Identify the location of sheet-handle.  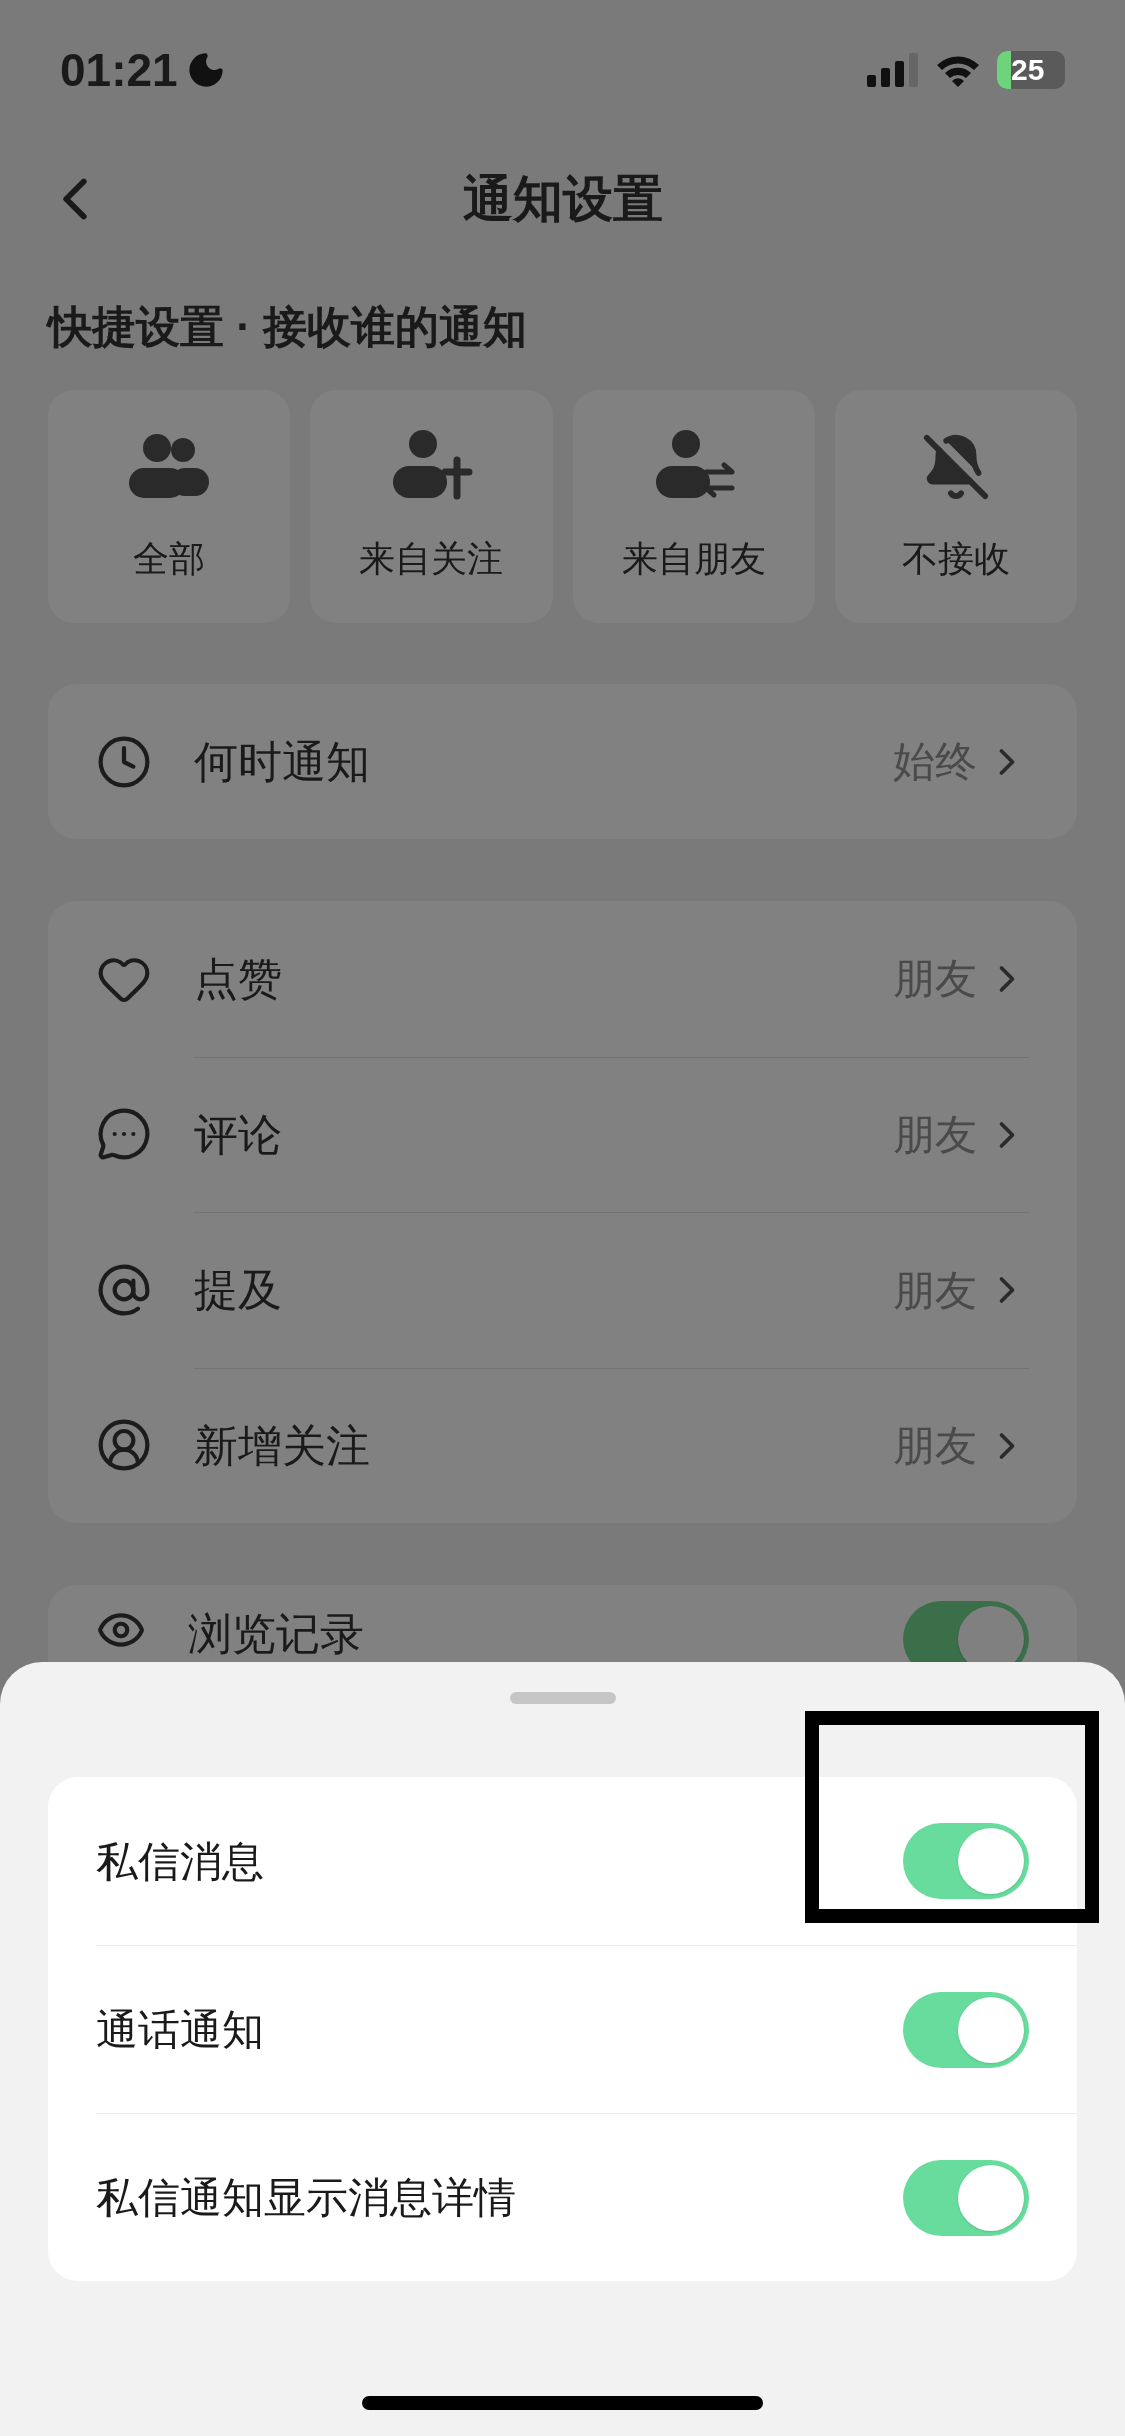
(562, 1698).